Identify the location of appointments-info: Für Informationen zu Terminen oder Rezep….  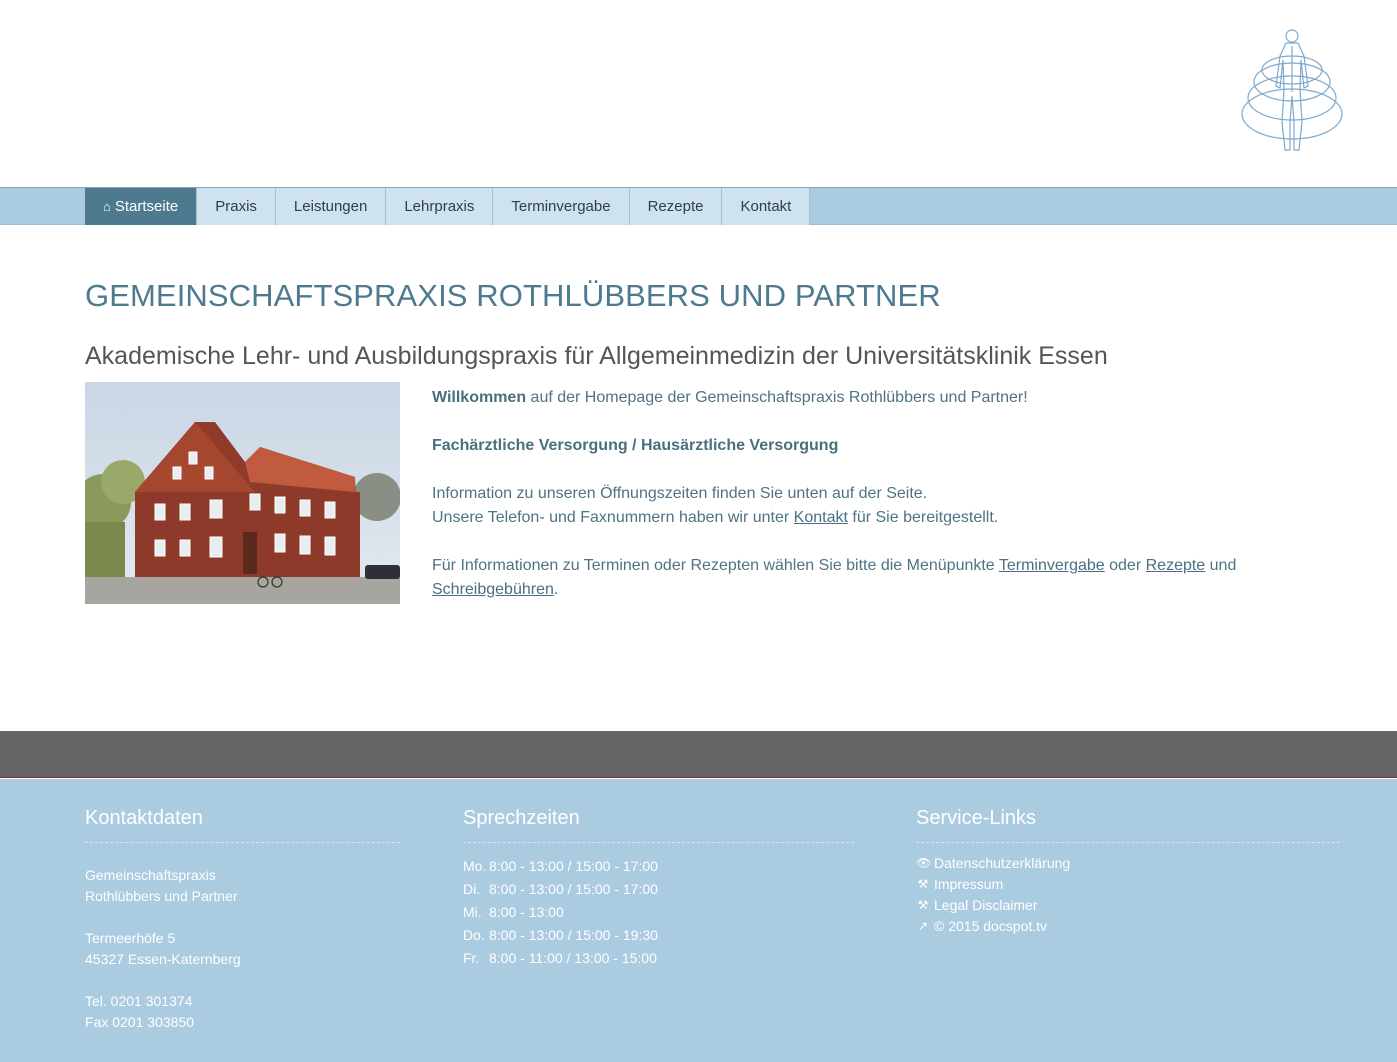
(862, 578).